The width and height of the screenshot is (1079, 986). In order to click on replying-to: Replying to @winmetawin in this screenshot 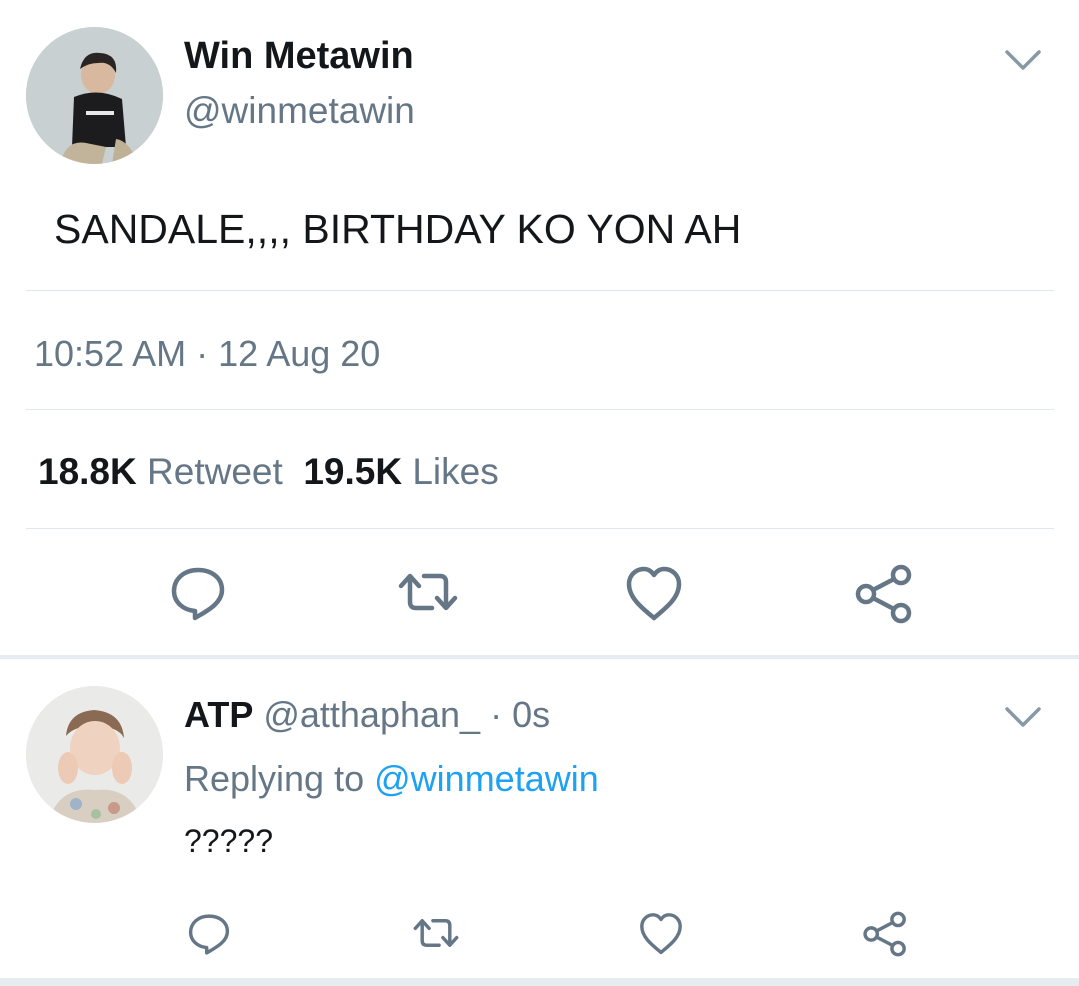, I will do `click(391, 779)`.